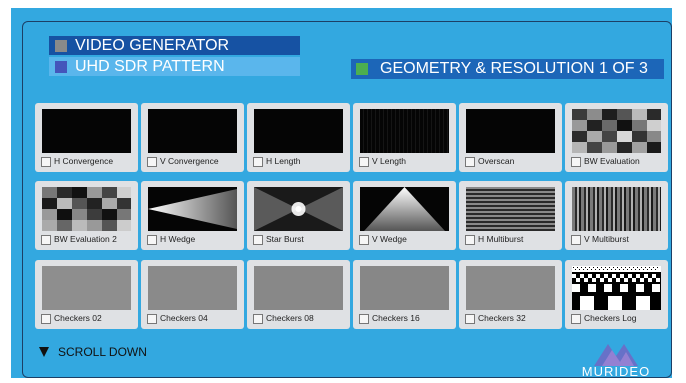 This screenshot has width=686, height=383. I want to click on pattern-tile-checkers-08: Checkers 08, so click(298, 294).